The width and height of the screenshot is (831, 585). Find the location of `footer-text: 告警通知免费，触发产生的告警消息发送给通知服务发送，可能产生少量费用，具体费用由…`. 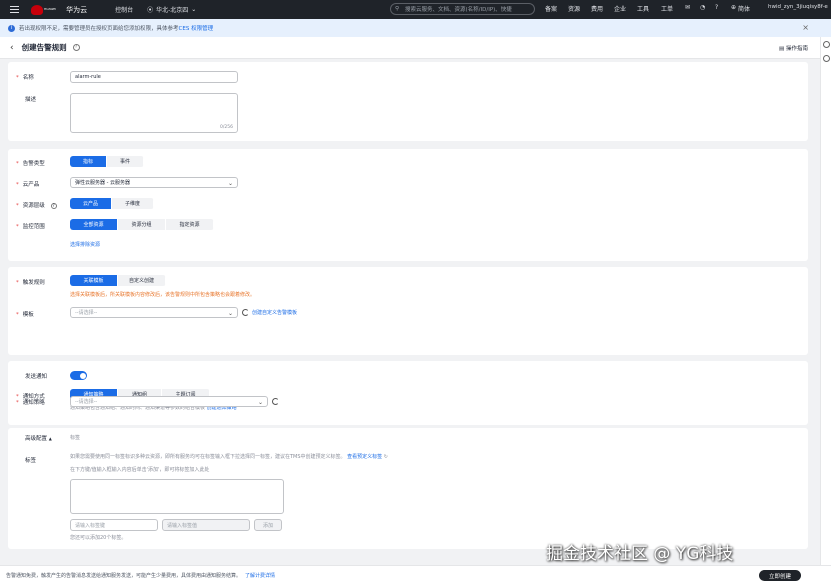

footer-text: 告警通知免费，触发产生的告警消息发送给通知服务发送，可能产生少量费用，具体费用由… is located at coordinates (124, 576).